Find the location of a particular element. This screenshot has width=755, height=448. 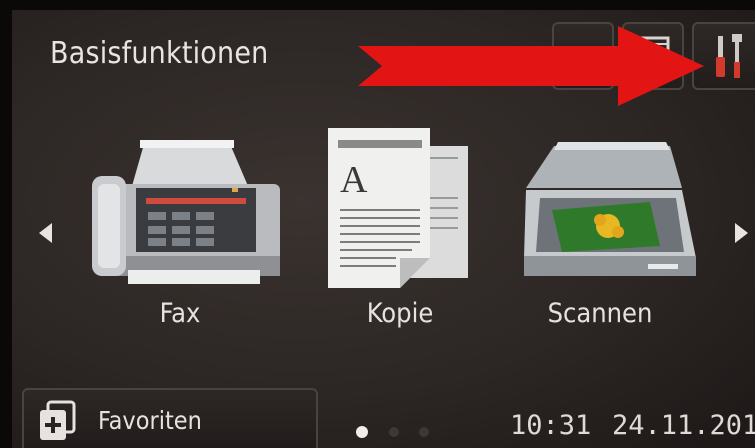

page-indicator is located at coordinates (392, 432).